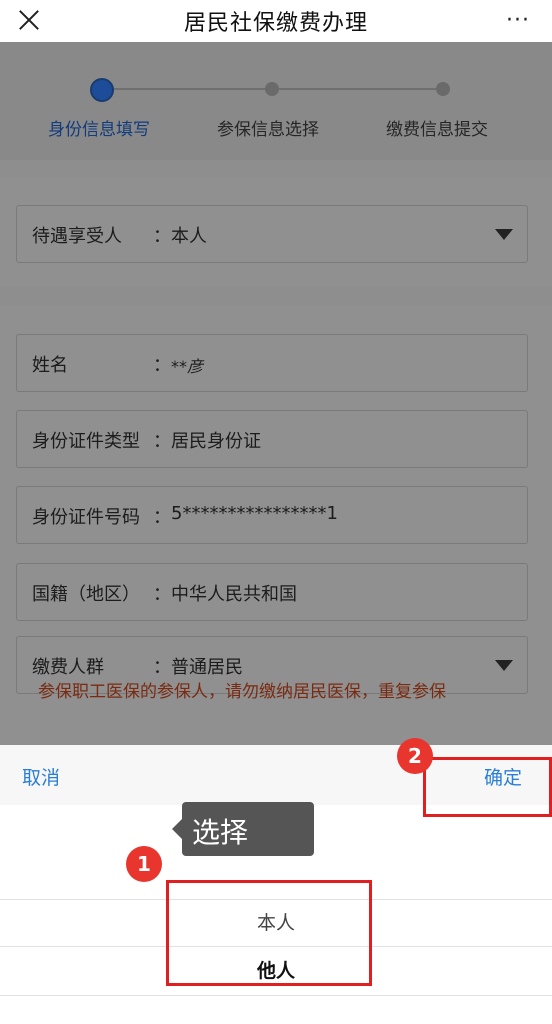 The image size is (552, 1024). What do you see at coordinates (415, 756) in the screenshot?
I see `step-badge-2: 2` at bounding box center [415, 756].